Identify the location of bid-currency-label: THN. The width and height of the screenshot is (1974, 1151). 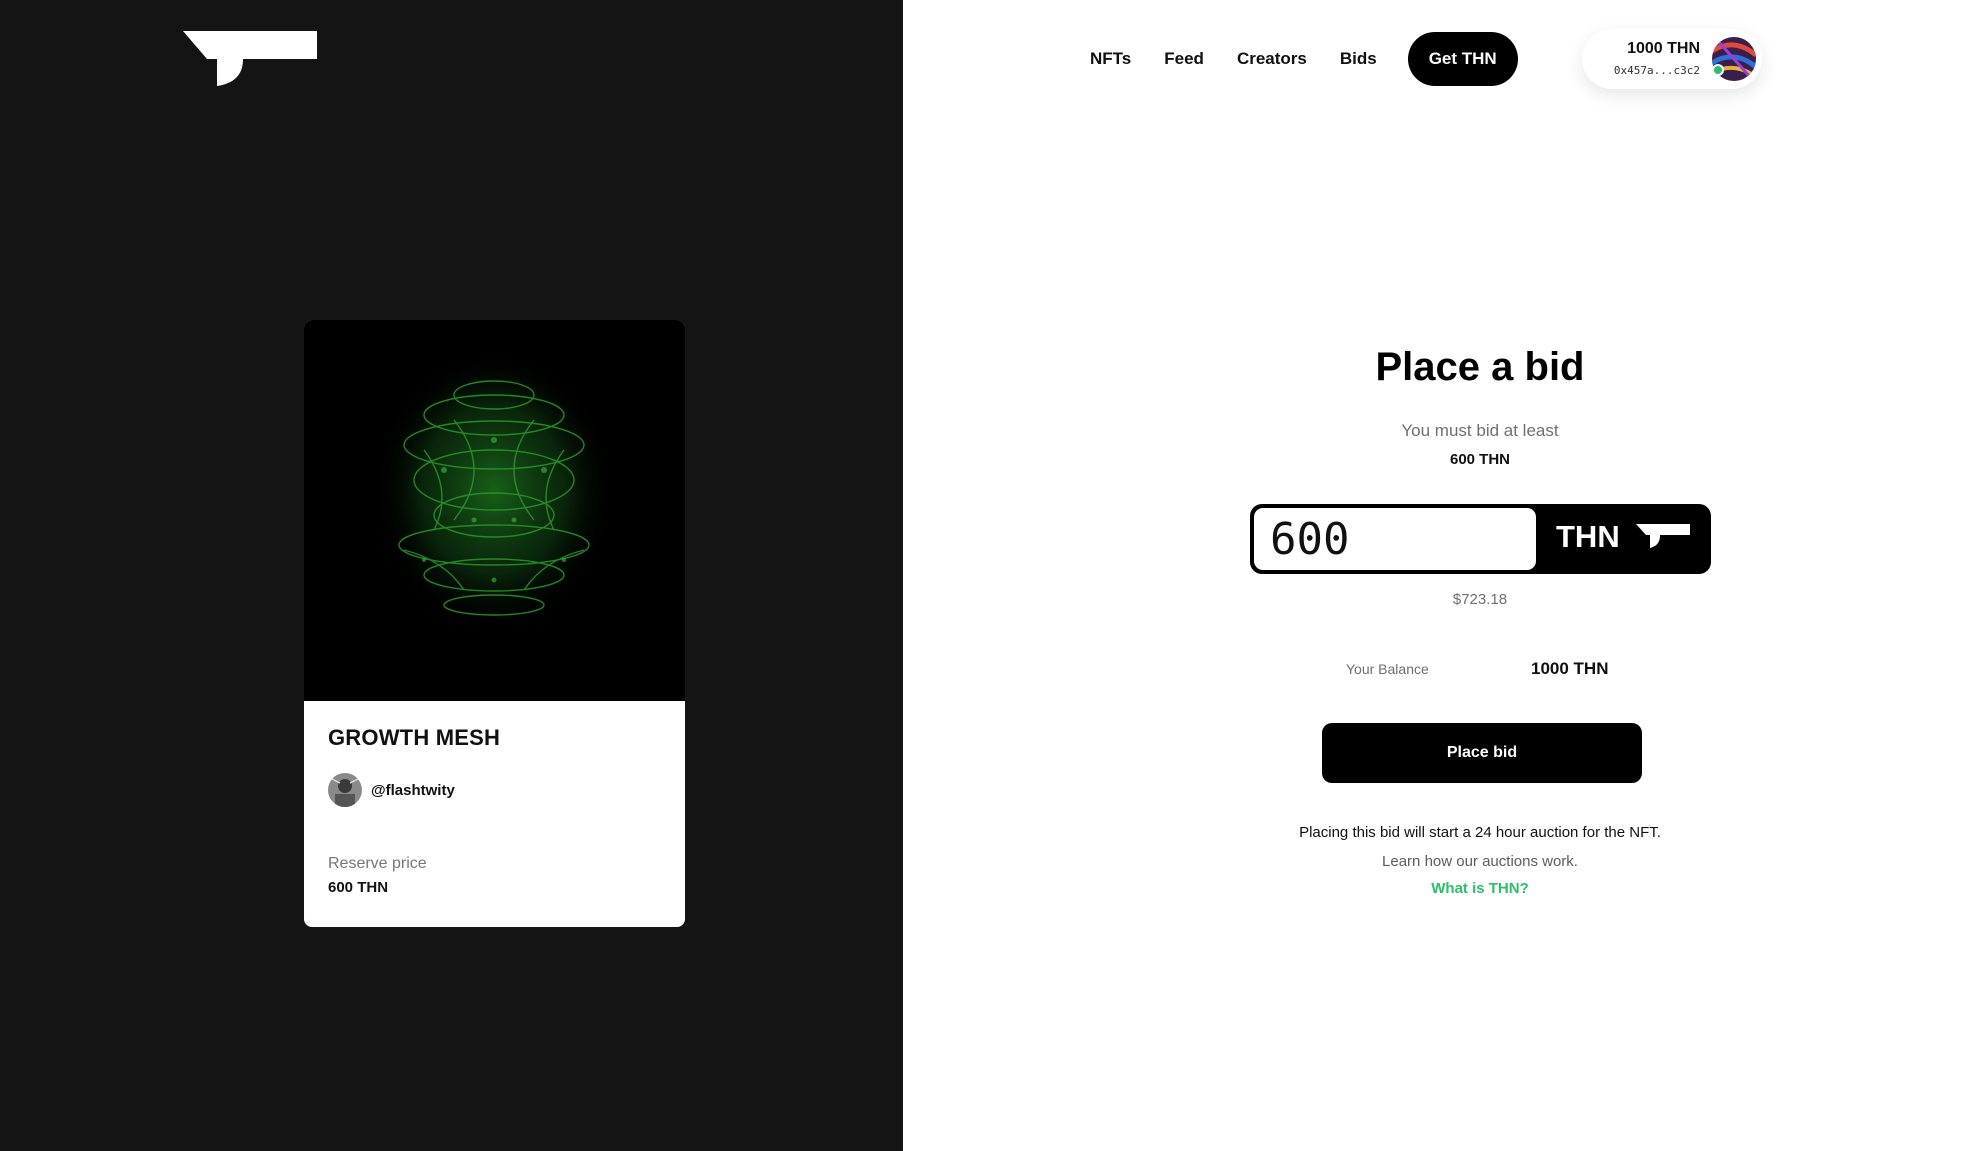
(1588, 536).